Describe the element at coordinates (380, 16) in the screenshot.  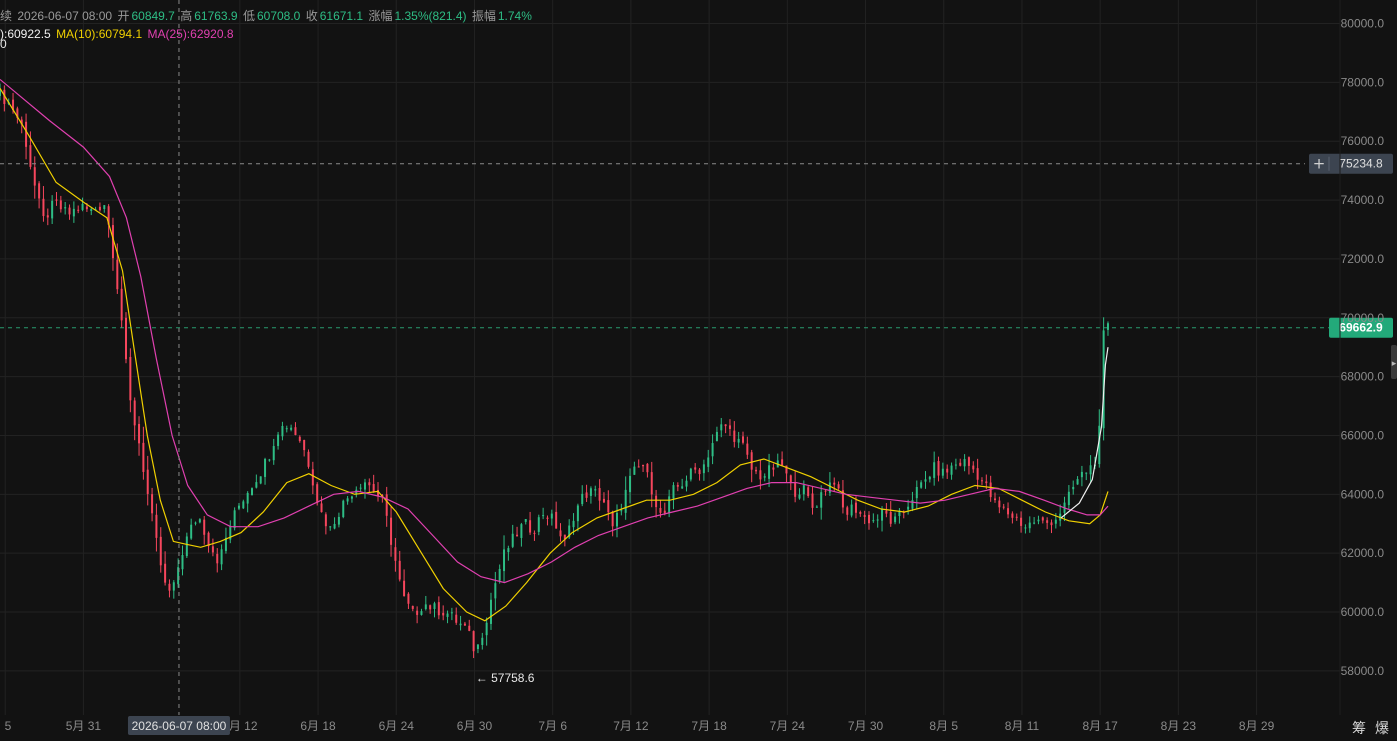
I see `change-label: 涨幅` at that location.